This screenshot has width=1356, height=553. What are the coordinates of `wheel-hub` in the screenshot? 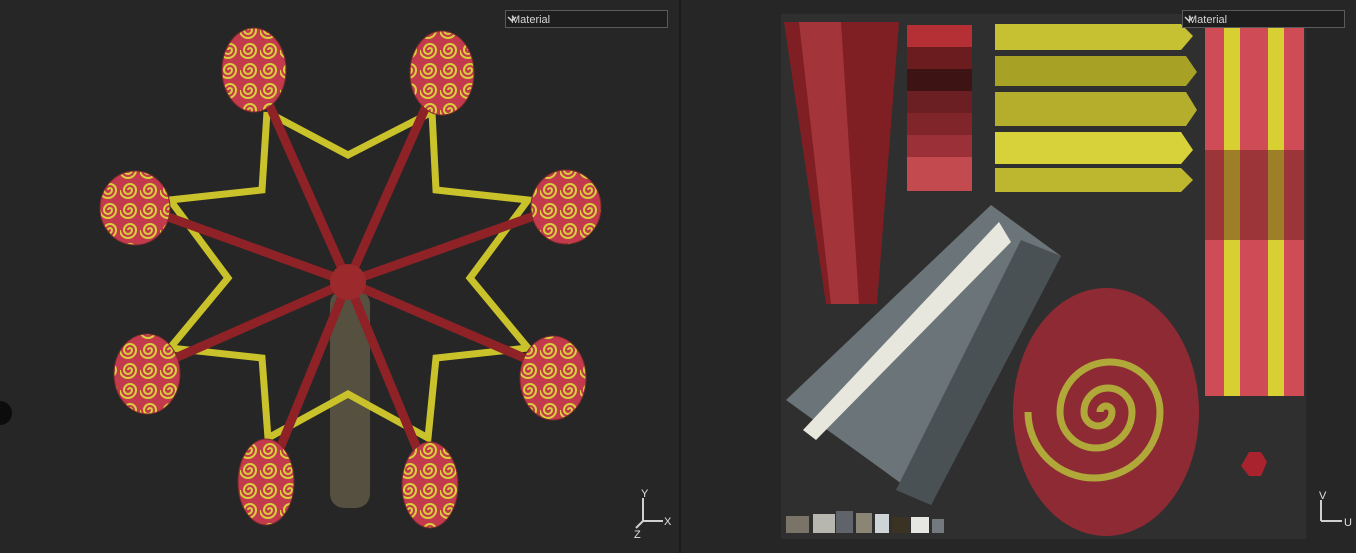 It's located at (348, 282).